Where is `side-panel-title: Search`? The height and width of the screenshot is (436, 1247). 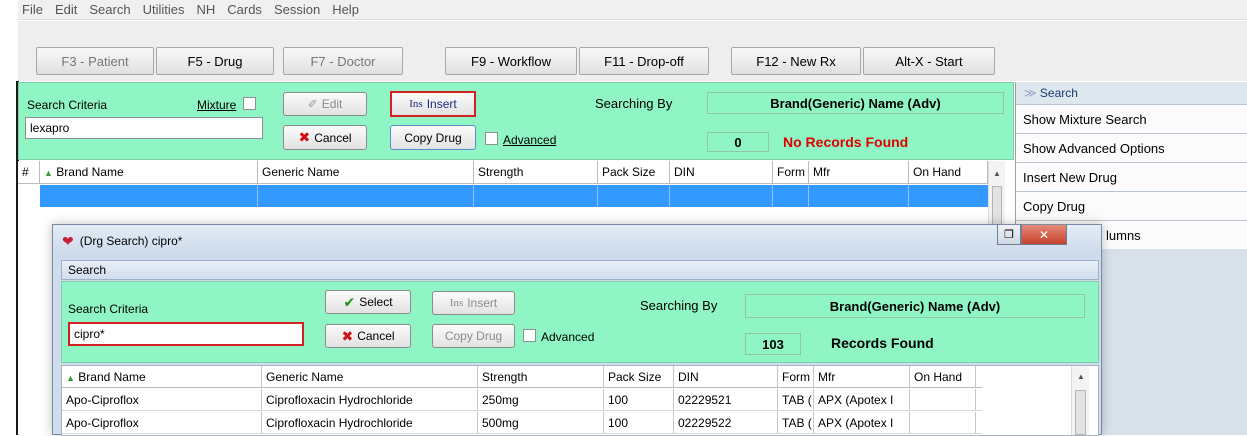 side-panel-title: Search is located at coordinates (1058, 93).